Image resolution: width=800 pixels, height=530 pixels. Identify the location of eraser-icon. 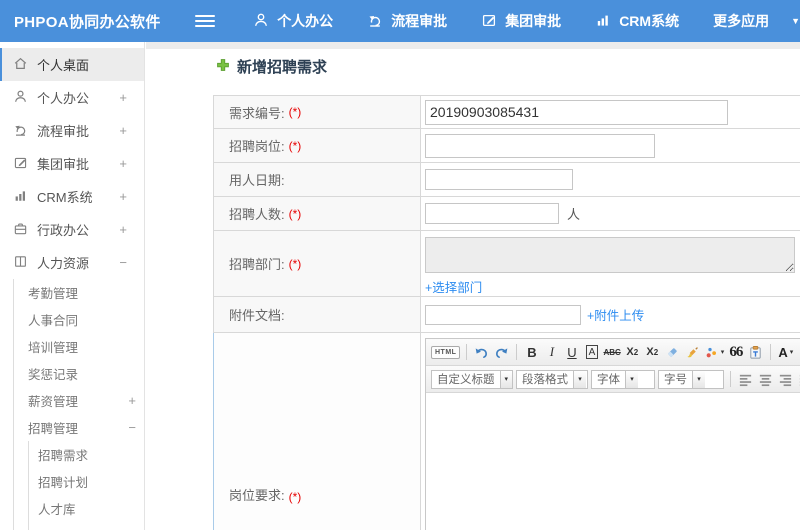
(672, 352).